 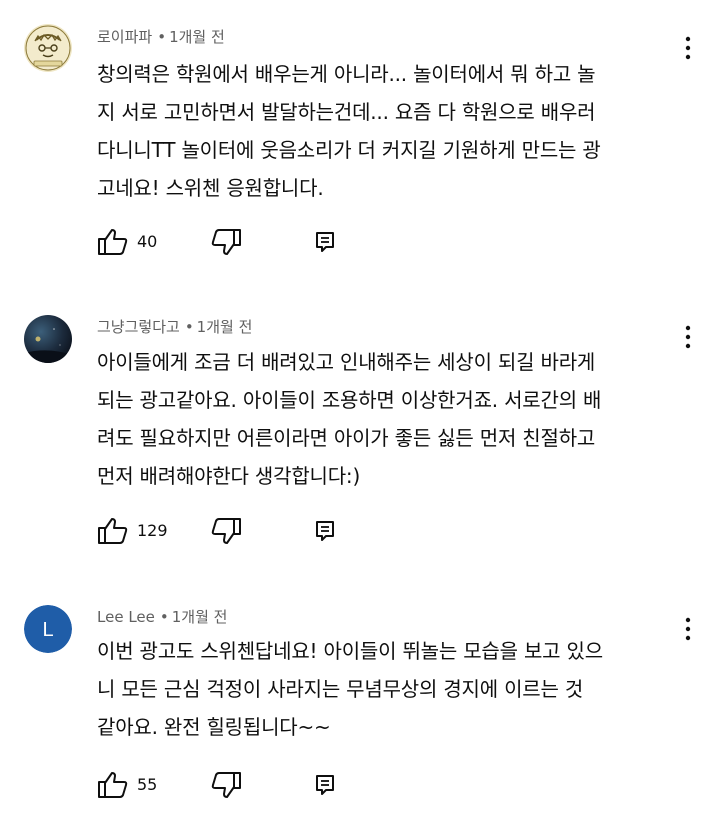 I want to click on comment-meta: 그냥그렇다고 • 1개월 전, so click(x=174, y=327).